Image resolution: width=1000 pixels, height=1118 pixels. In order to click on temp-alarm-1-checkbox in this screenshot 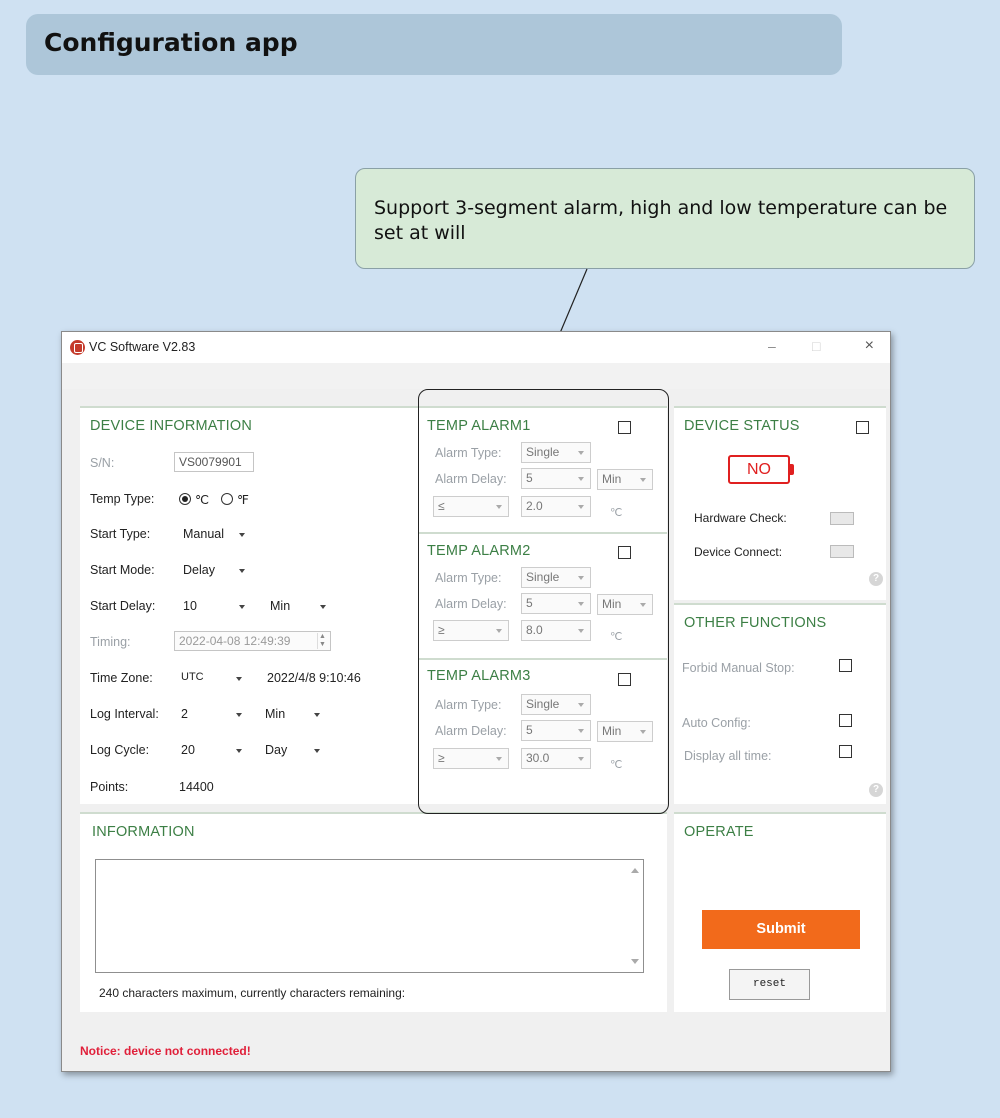, I will do `click(624, 427)`.